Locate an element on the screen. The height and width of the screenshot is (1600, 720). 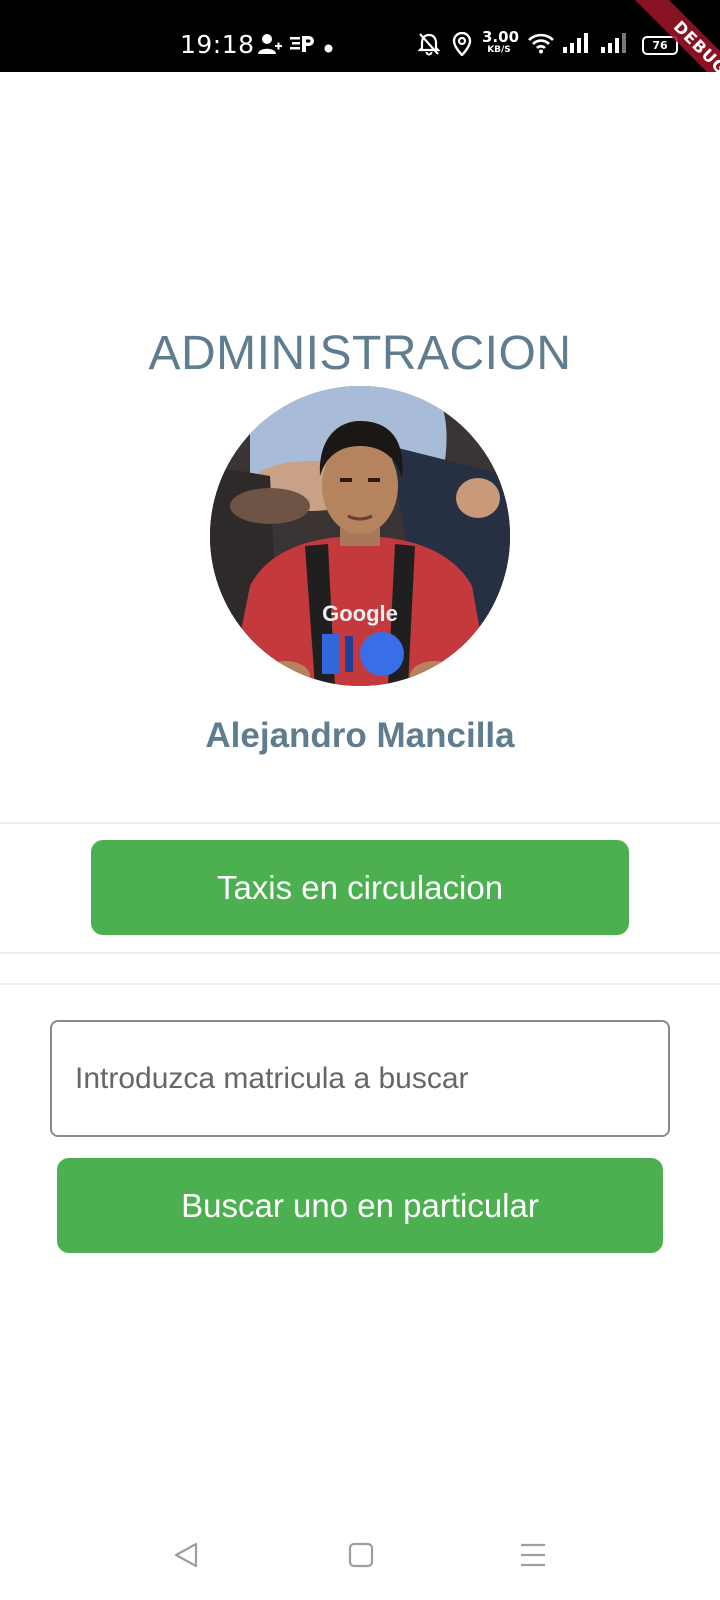
plate-search-field is located at coordinates (360, 1078).